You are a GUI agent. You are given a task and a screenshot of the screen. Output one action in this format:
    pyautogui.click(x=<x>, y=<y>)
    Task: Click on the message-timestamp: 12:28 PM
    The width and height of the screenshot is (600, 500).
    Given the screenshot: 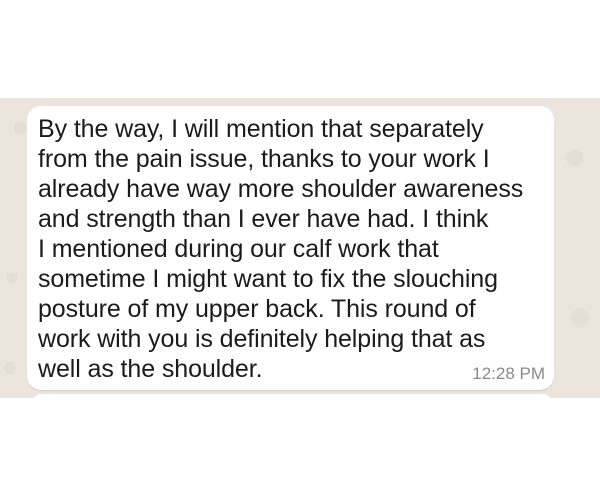 What is the action you would take?
    pyautogui.click(x=508, y=373)
    